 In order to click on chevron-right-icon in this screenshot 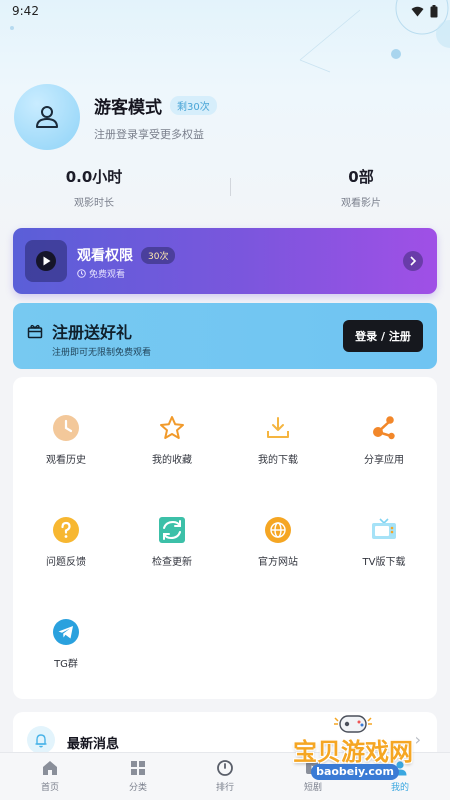, I will do `click(413, 261)`.